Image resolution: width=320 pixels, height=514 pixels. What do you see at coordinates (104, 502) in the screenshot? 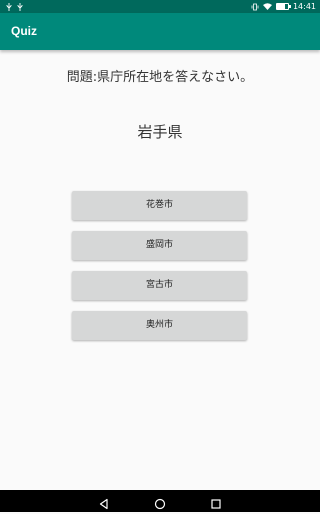
I see `back-icon` at bounding box center [104, 502].